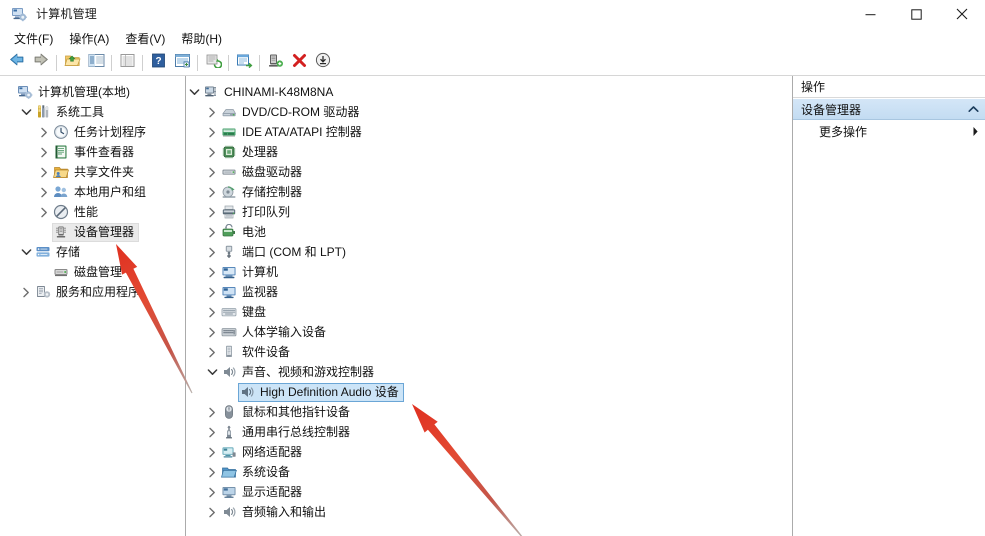 The height and width of the screenshot is (536, 985). I want to click on actions-item-more-actions: 更多操作, so click(889, 131).